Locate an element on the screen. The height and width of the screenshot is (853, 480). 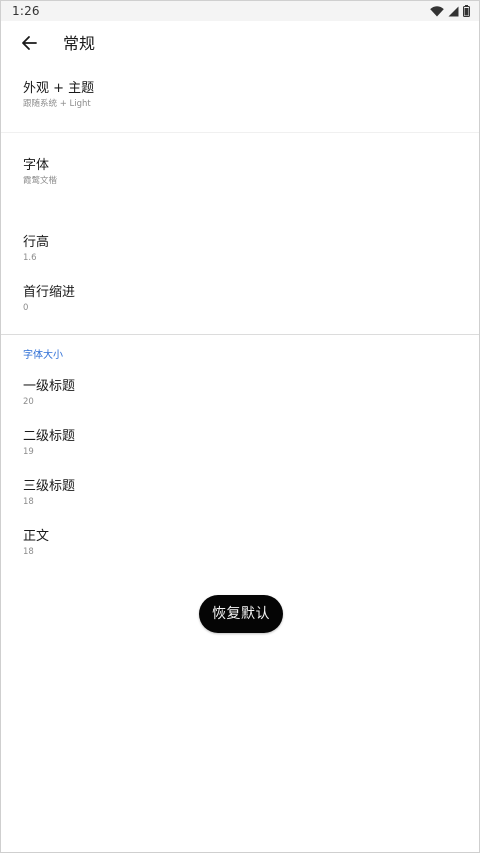
back-button is located at coordinates (29, 45).